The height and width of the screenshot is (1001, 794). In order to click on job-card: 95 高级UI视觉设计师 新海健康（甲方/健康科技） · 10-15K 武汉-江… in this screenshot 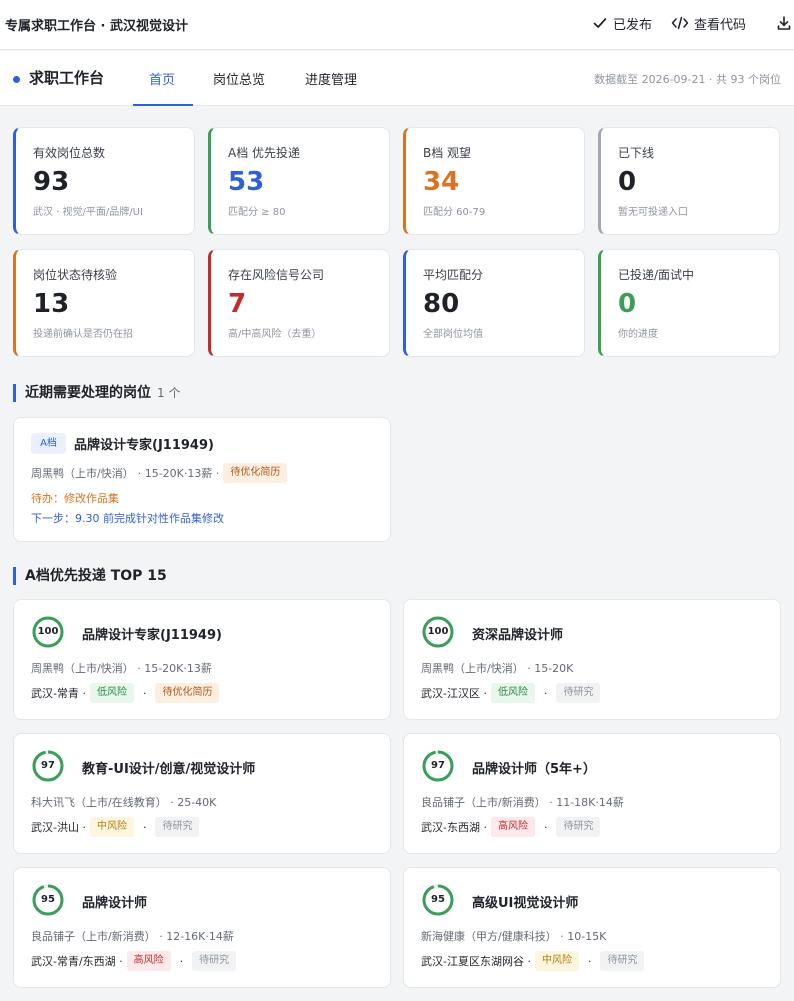, I will do `click(592, 927)`.